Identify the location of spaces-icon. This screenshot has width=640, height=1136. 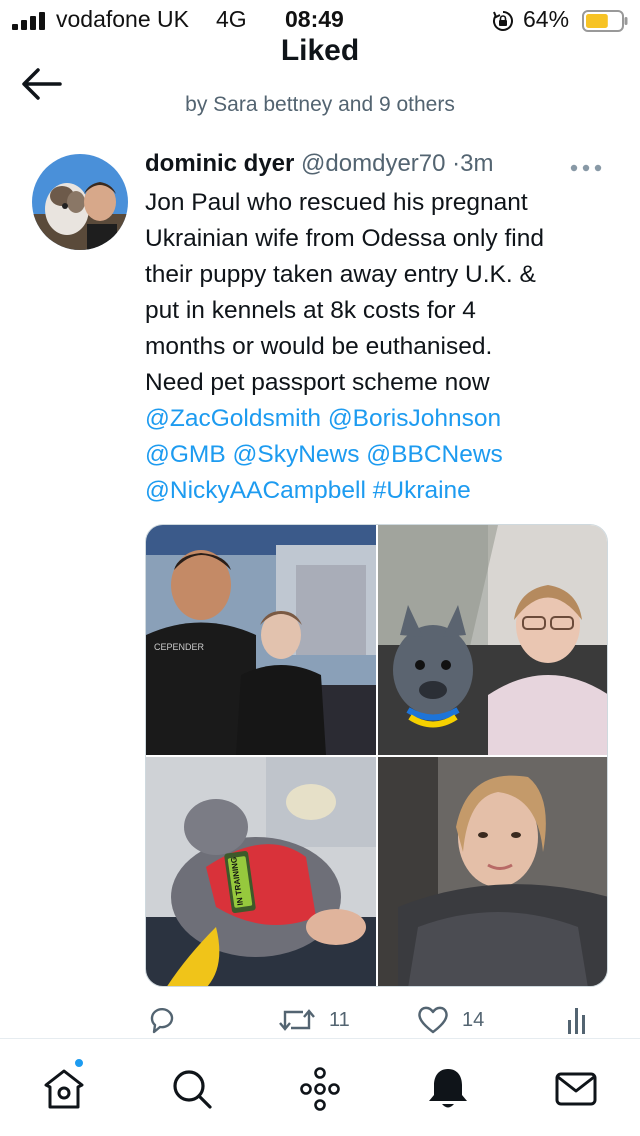
(320, 1089).